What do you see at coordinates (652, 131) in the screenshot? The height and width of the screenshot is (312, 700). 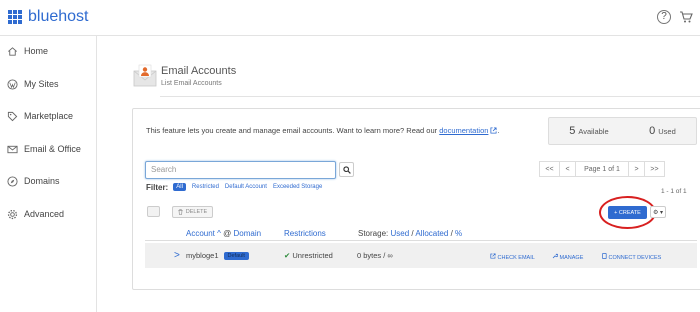 I see `used-count: 0` at bounding box center [652, 131].